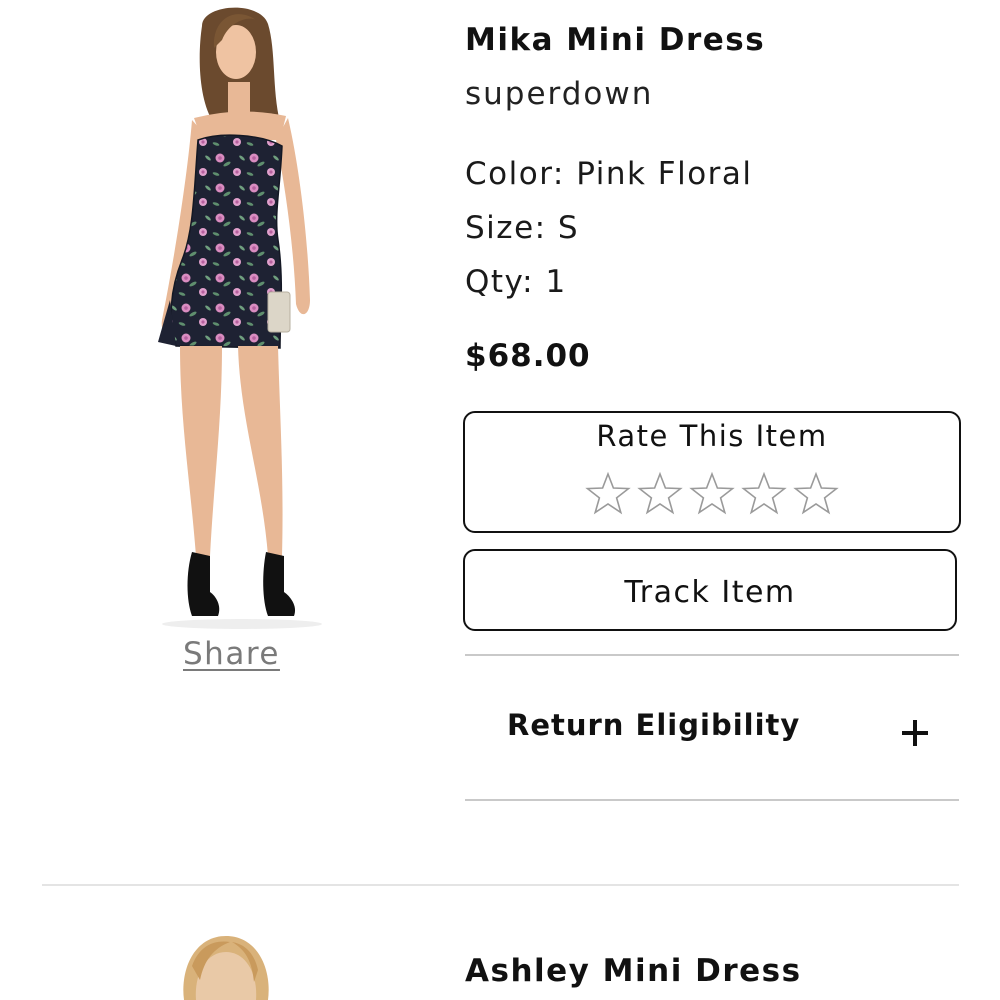 The height and width of the screenshot is (1000, 1000). I want to click on star-3-icon, so click(712, 494).